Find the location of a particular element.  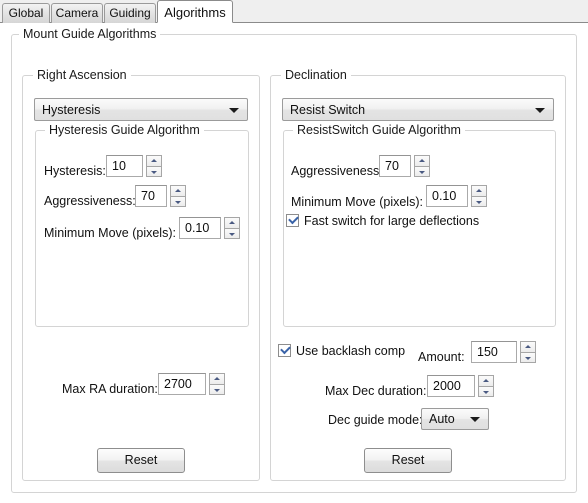

max-dec-duration-stepper-up is located at coordinates (486, 380).